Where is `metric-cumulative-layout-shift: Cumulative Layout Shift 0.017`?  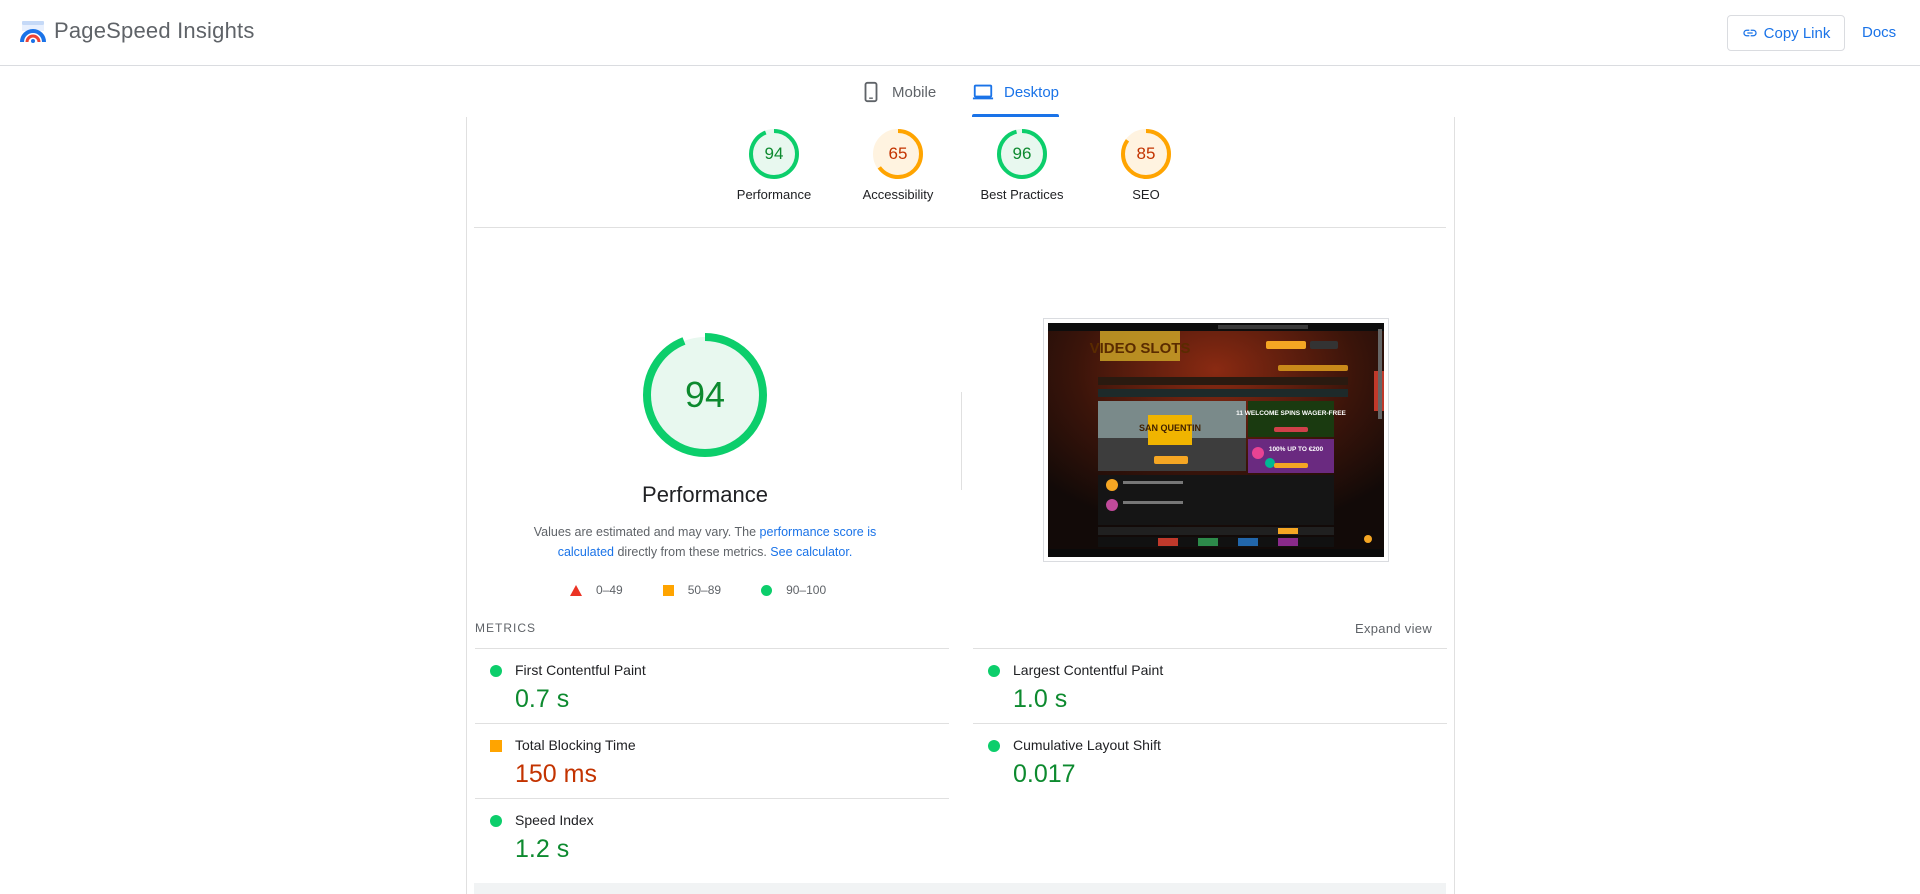 metric-cumulative-layout-shift: Cumulative Layout Shift 0.017 is located at coordinates (1210, 760).